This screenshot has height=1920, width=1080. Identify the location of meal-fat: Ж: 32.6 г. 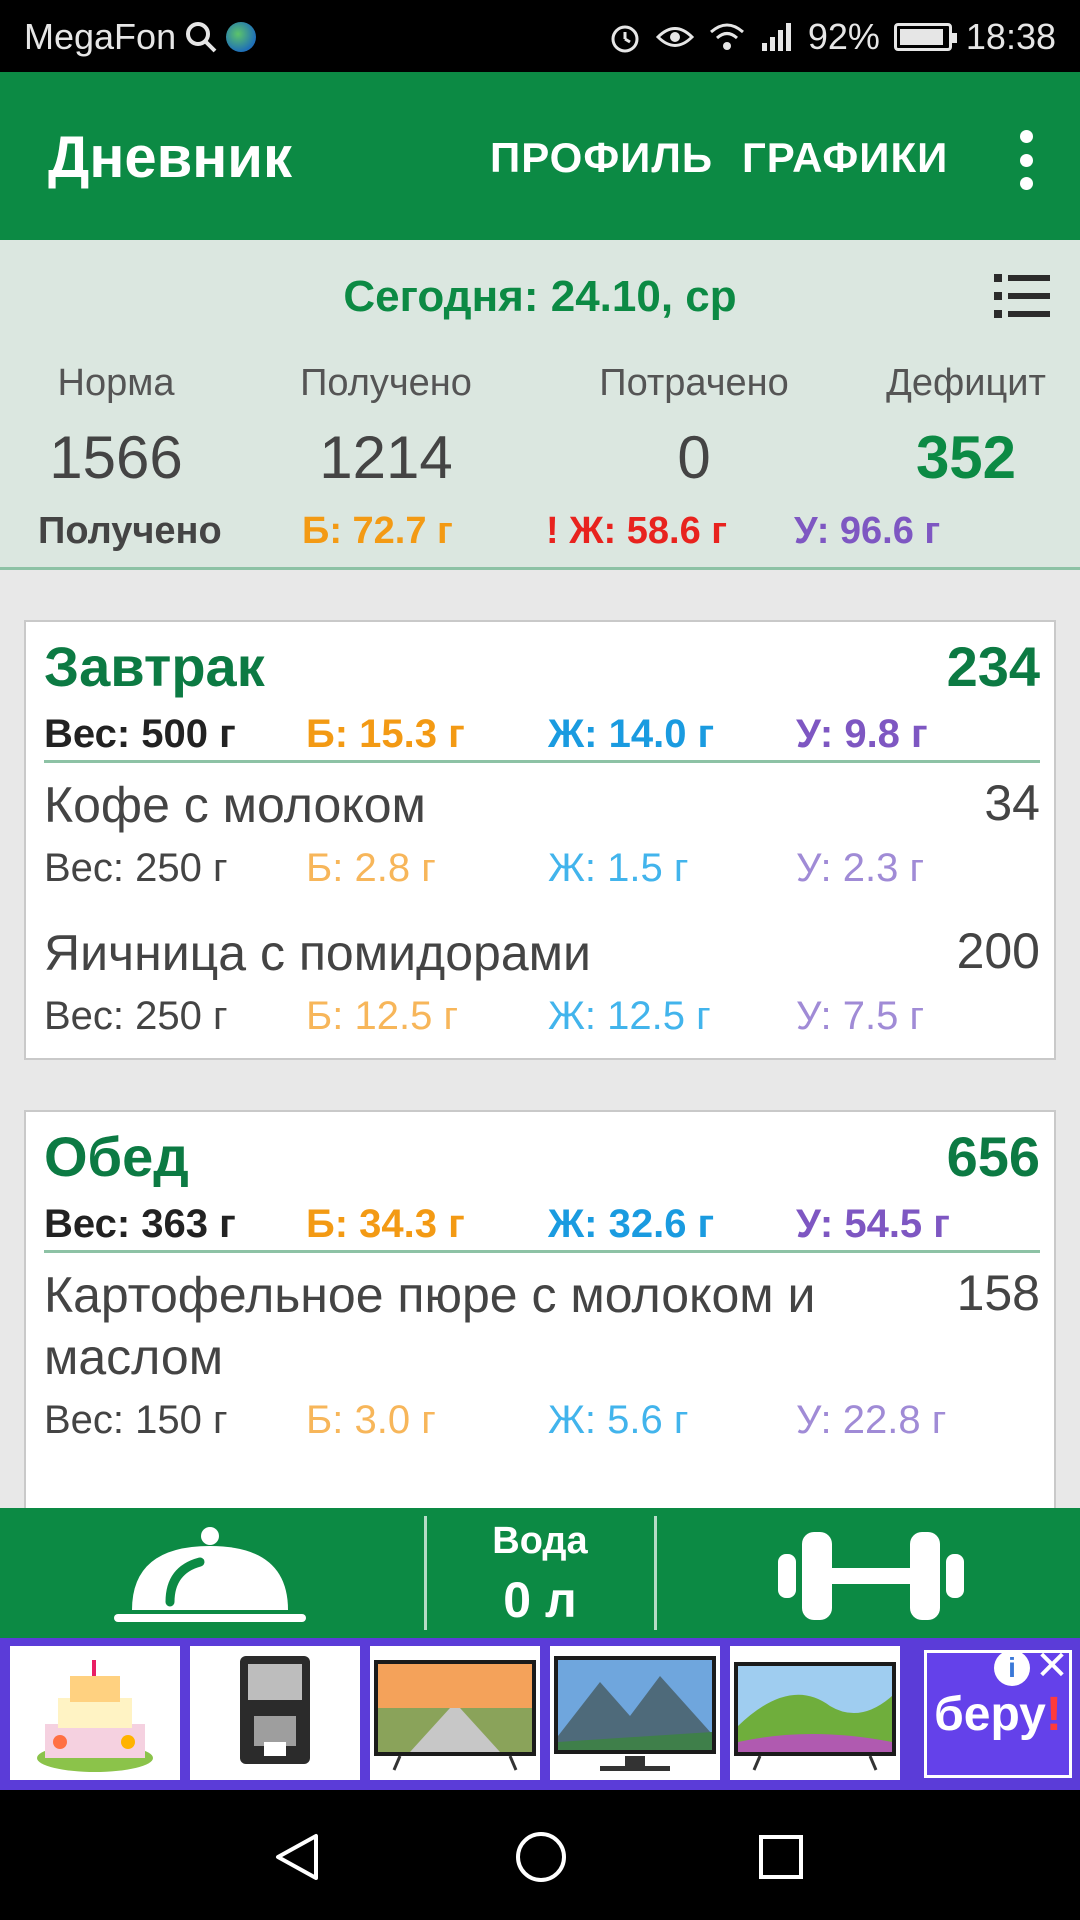
(631, 1224).